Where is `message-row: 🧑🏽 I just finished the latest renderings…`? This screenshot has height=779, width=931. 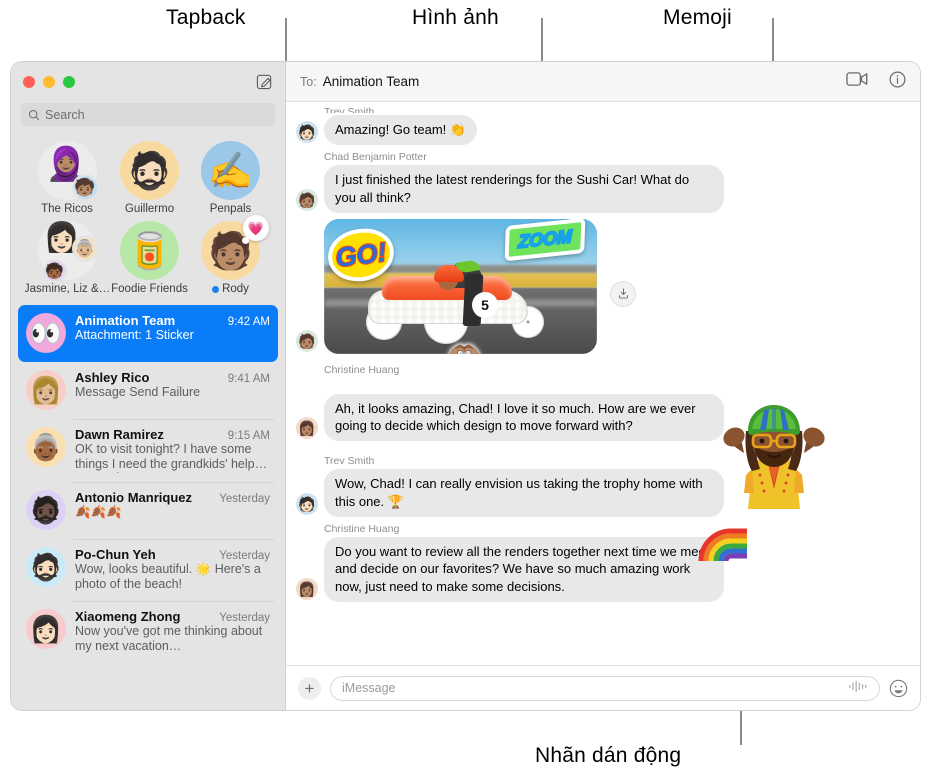
message-row: 🧑🏽 I just finished the latest renderings… is located at coordinates (601, 189).